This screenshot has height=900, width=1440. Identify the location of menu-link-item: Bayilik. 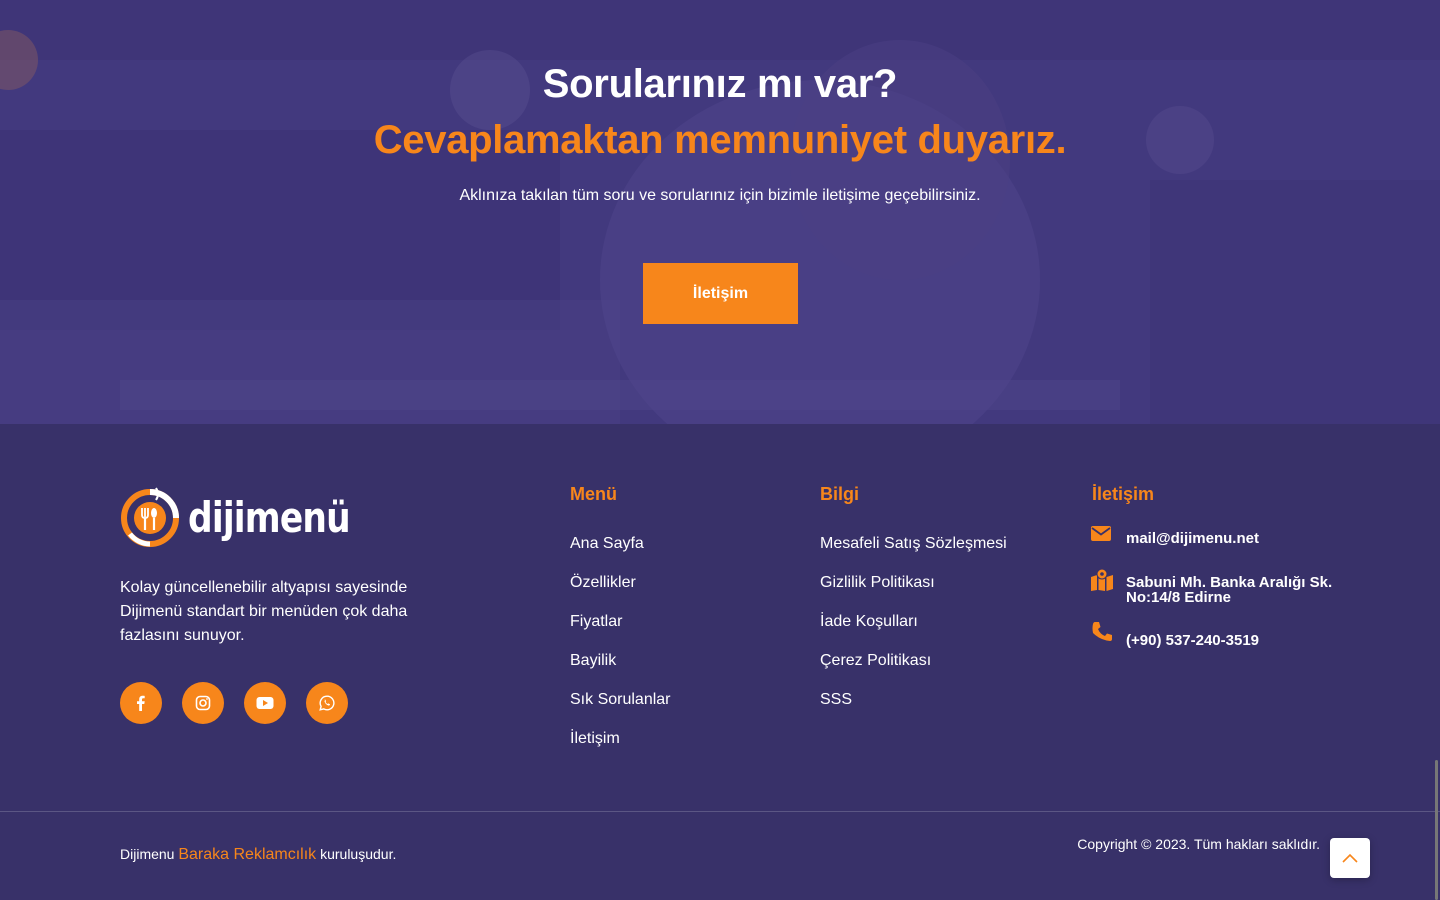
(620, 671).